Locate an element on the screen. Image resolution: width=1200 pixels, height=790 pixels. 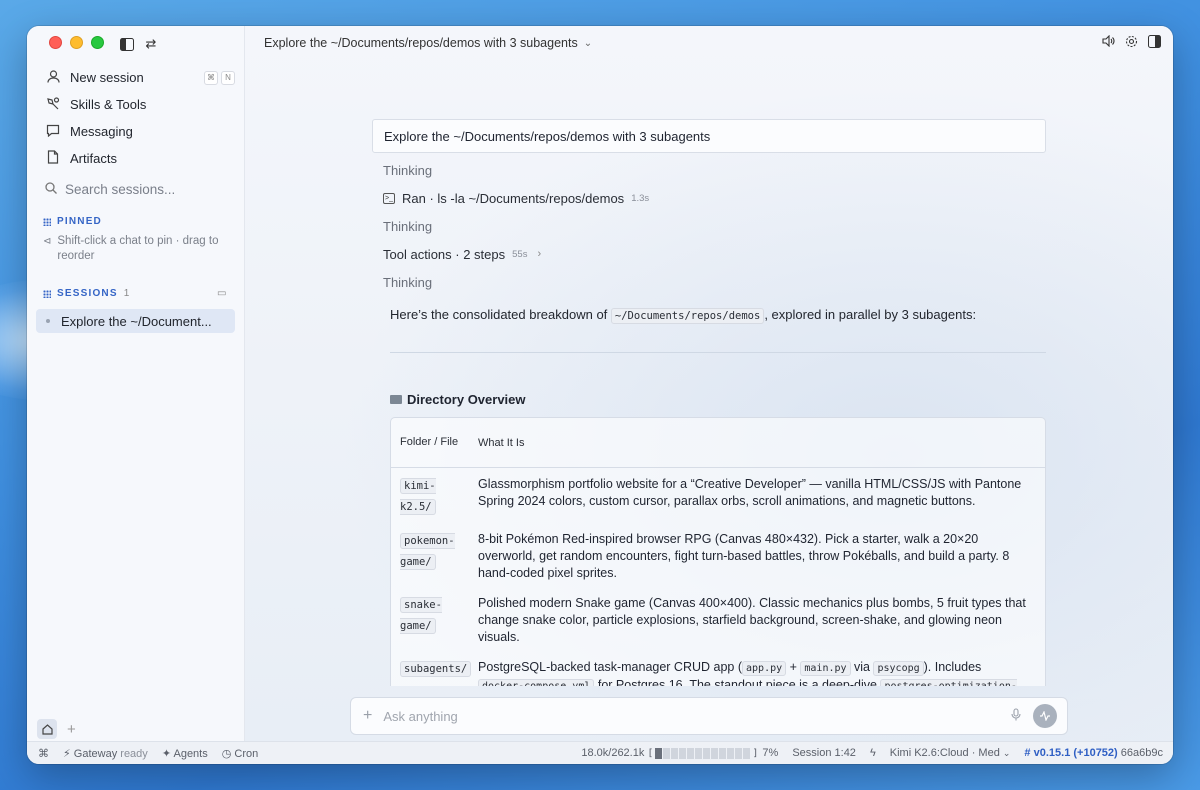
file-icon is located at coordinates (53, 158).